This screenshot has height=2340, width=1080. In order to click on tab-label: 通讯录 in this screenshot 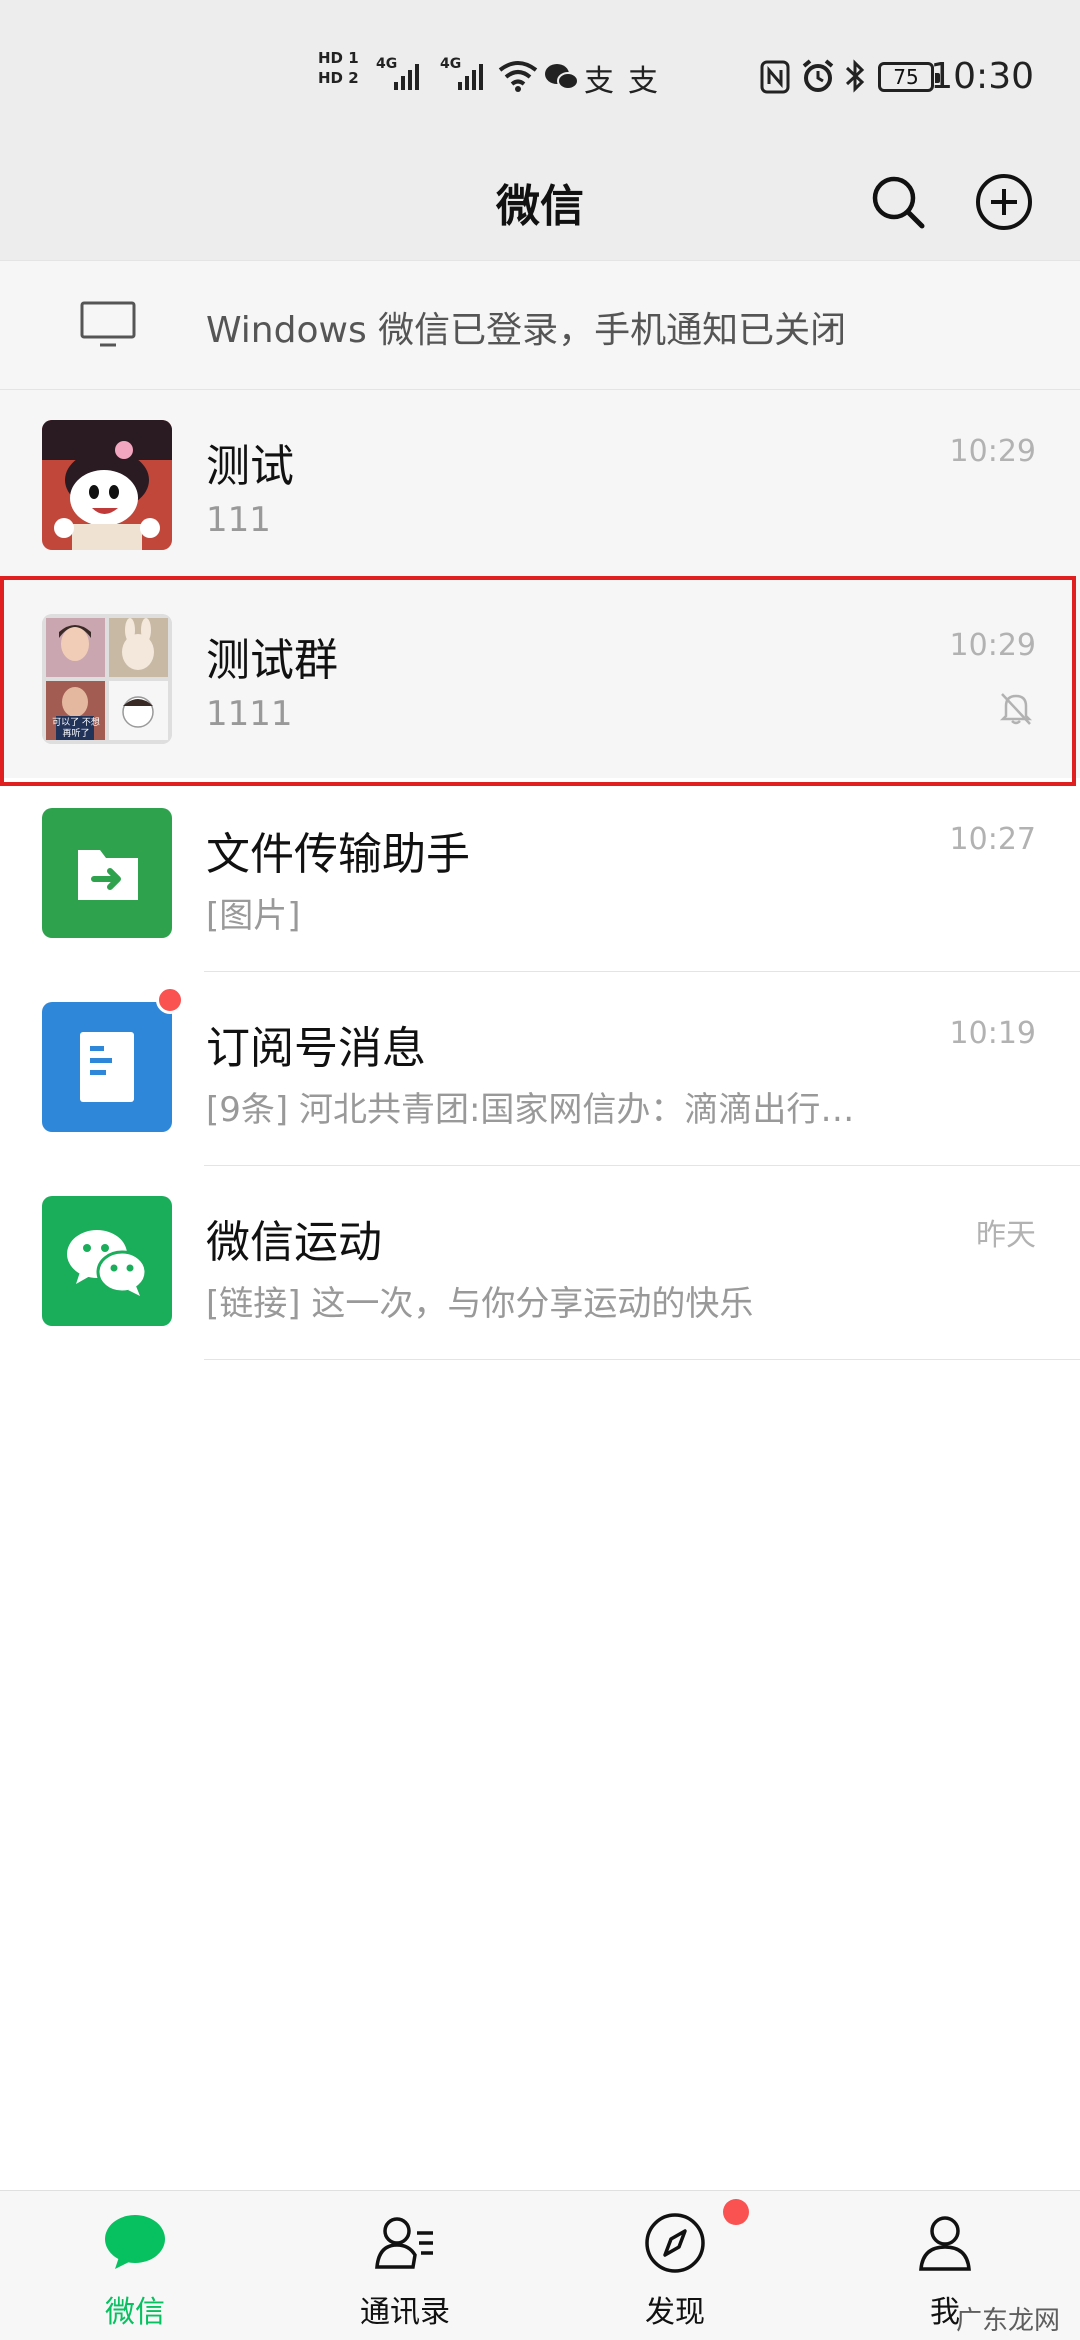, I will do `click(405, 2312)`.